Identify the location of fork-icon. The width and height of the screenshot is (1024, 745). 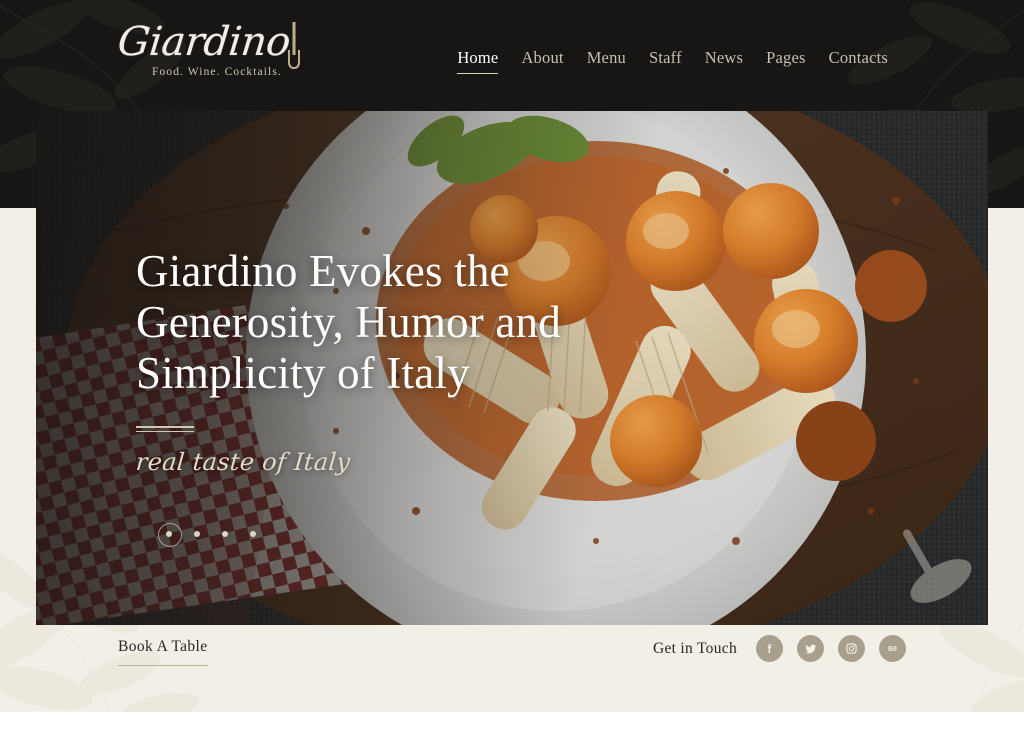
(294, 46).